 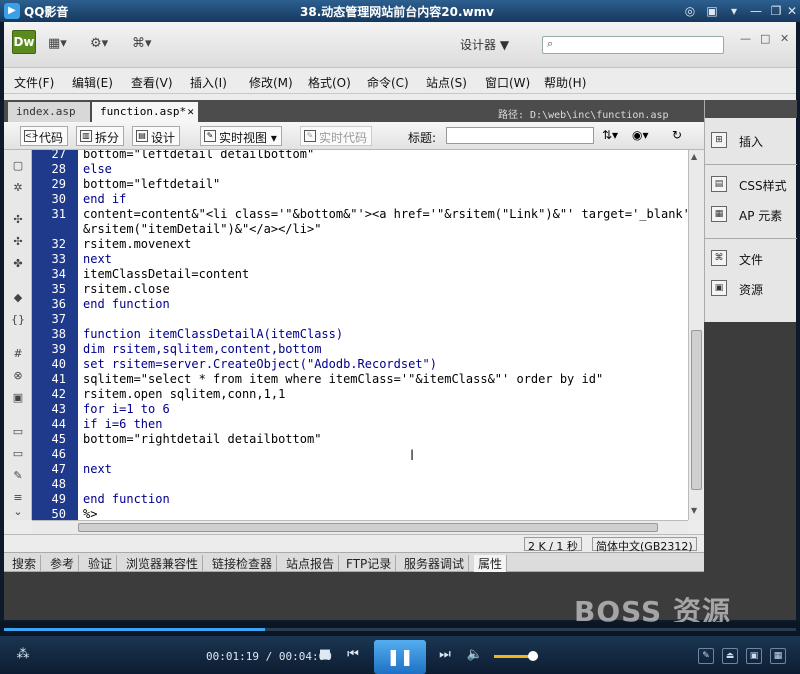 I want to click on seek-bar, so click(x=400, y=629).